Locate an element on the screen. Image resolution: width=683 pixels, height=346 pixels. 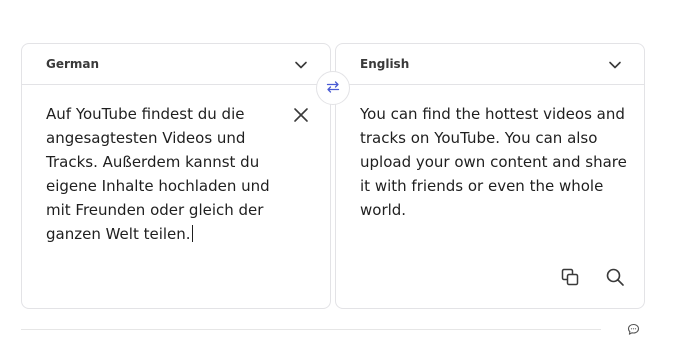
target-language-label: English is located at coordinates (385, 64).